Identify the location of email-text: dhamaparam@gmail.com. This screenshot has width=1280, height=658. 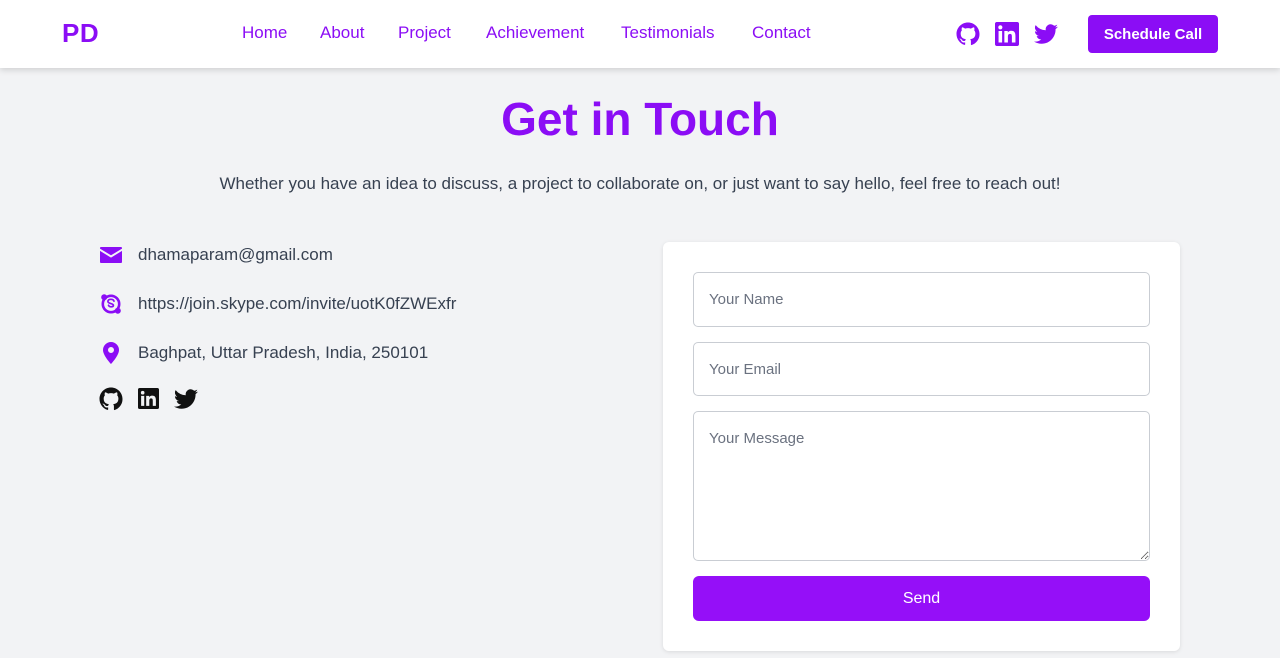
(235, 255).